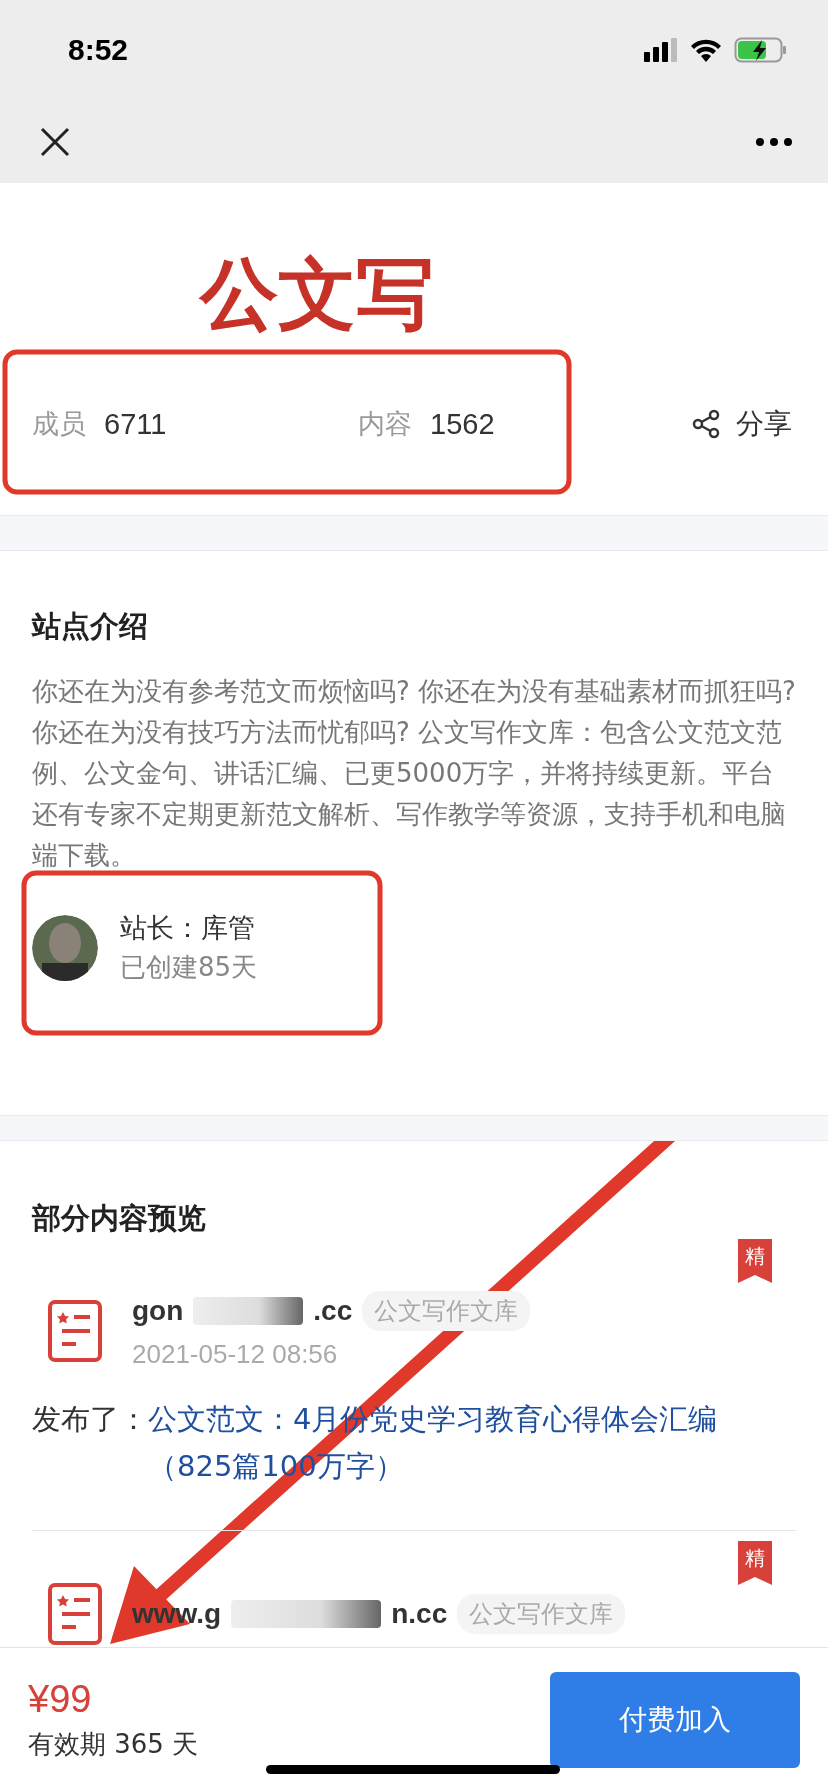 The width and height of the screenshot is (828, 1792). Describe the element at coordinates (135, 424) in the screenshot. I see `stat-value: 6711` at that location.